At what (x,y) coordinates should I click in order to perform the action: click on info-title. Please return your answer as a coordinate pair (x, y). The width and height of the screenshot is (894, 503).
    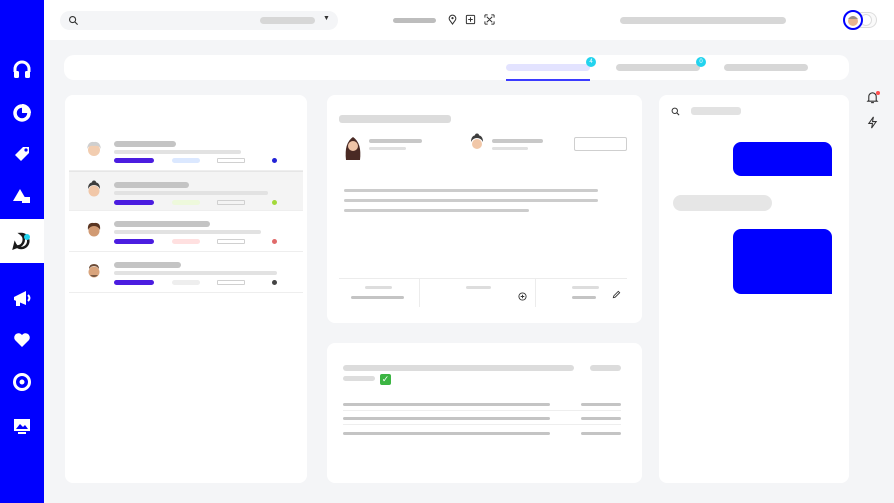
    Looking at the image, I should click on (458, 368).